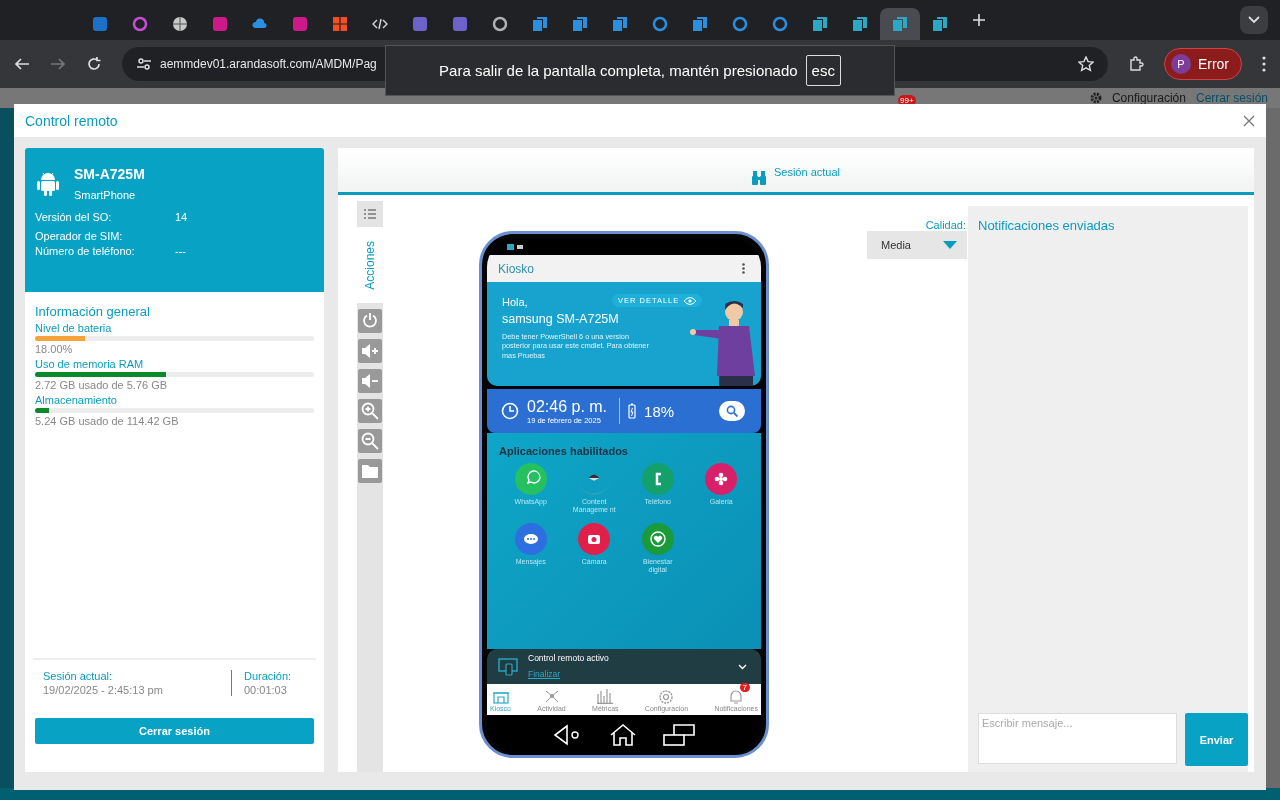 The height and width of the screenshot is (800, 1280). Describe the element at coordinates (54, 349) in the screenshot. I see `metric-value: 18.00%` at that location.